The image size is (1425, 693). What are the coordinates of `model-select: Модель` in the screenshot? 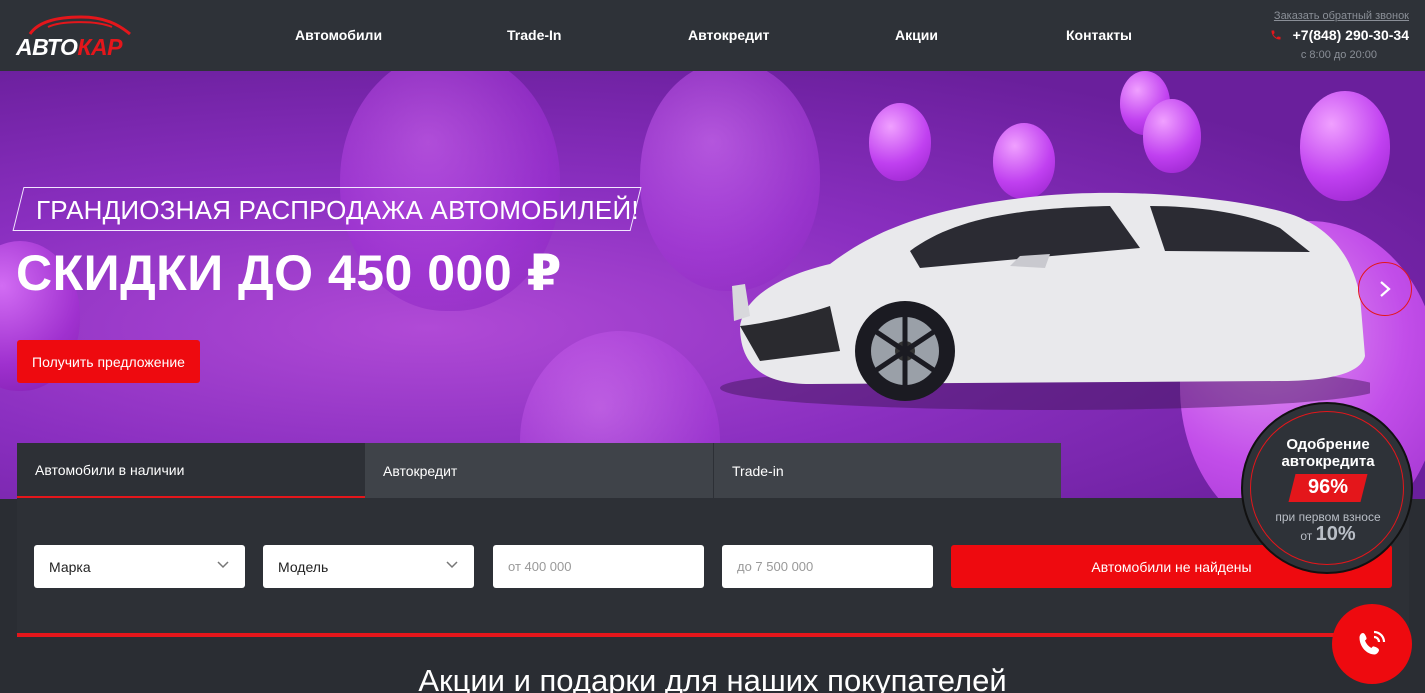 It's located at (368, 566).